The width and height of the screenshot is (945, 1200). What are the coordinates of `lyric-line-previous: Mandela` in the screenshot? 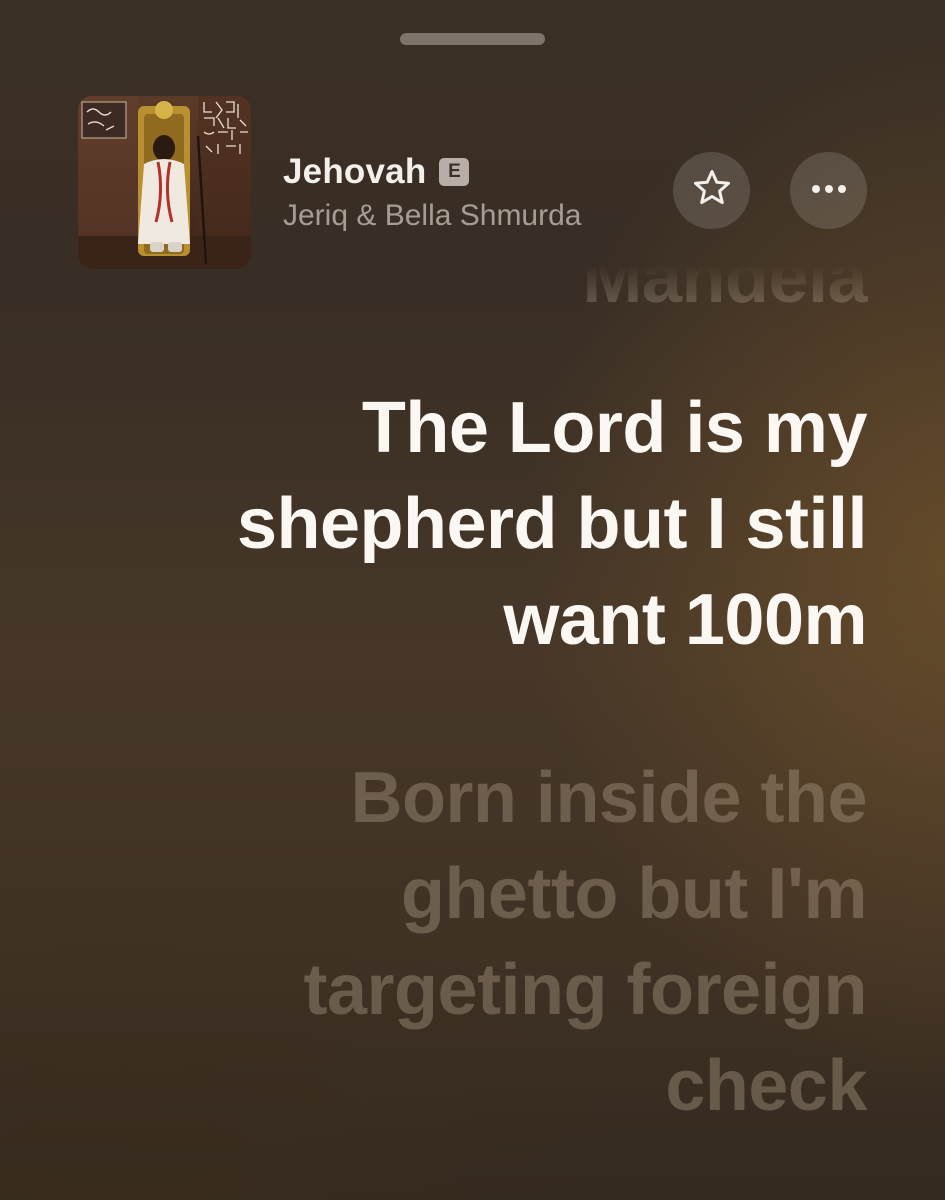 It's located at (537, 278).